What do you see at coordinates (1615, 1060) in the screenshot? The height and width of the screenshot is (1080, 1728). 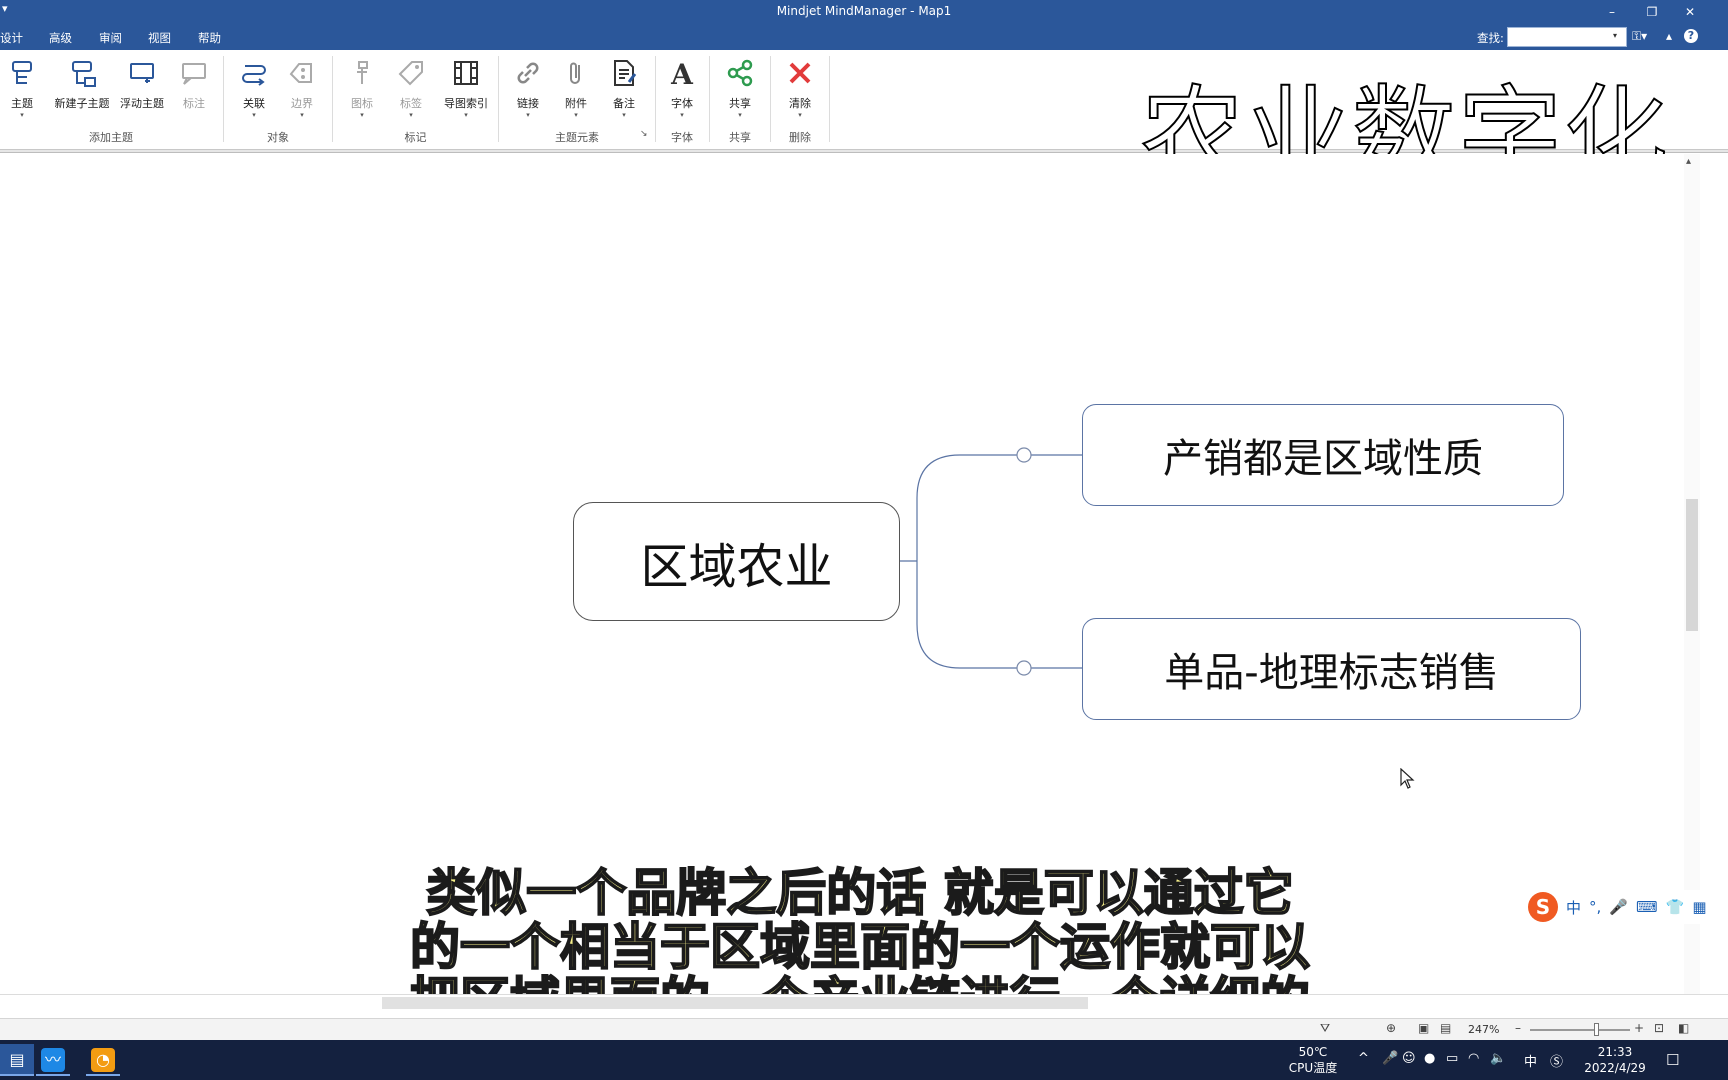 I see `clock: 21:33 2022/4/29` at bounding box center [1615, 1060].